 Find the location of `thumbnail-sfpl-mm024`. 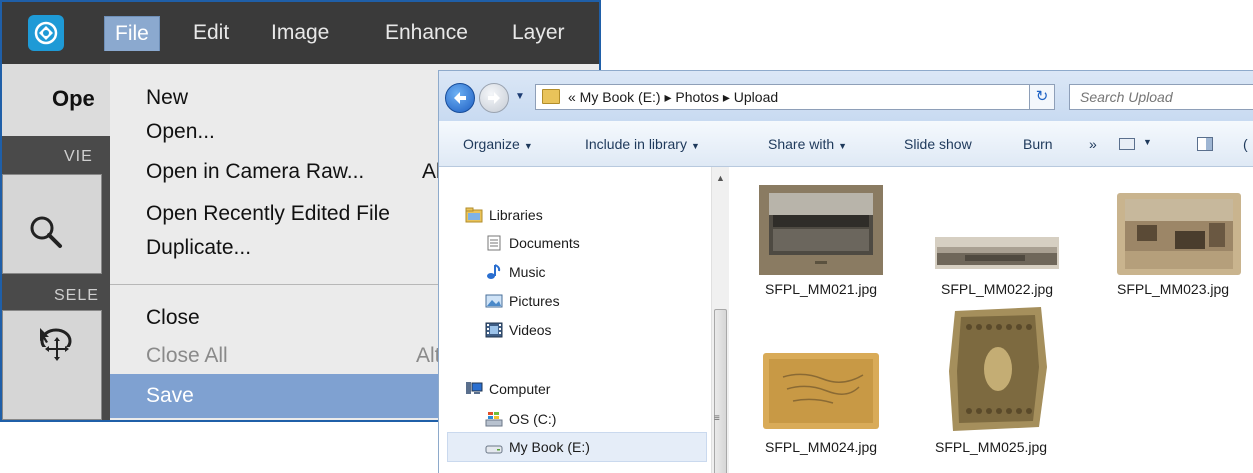

thumbnail-sfpl-mm024 is located at coordinates (821, 391).